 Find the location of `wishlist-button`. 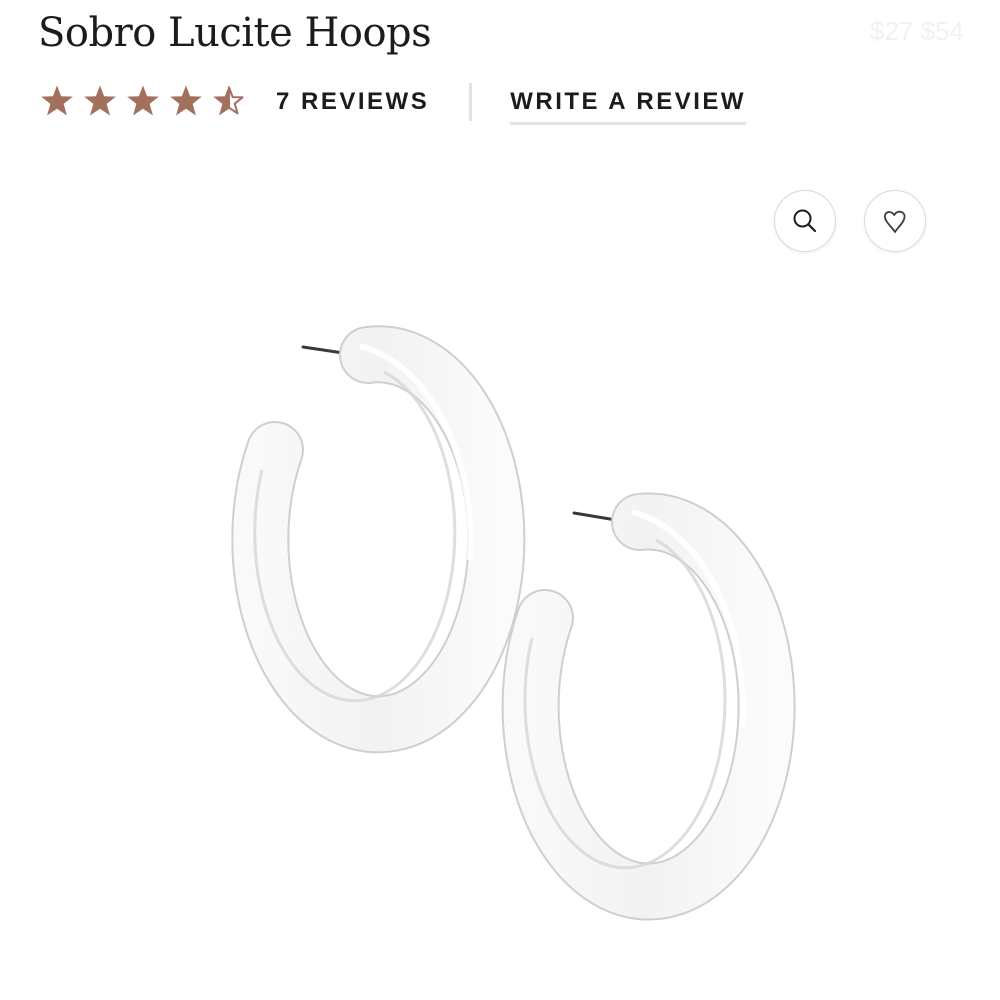

wishlist-button is located at coordinates (895, 221).